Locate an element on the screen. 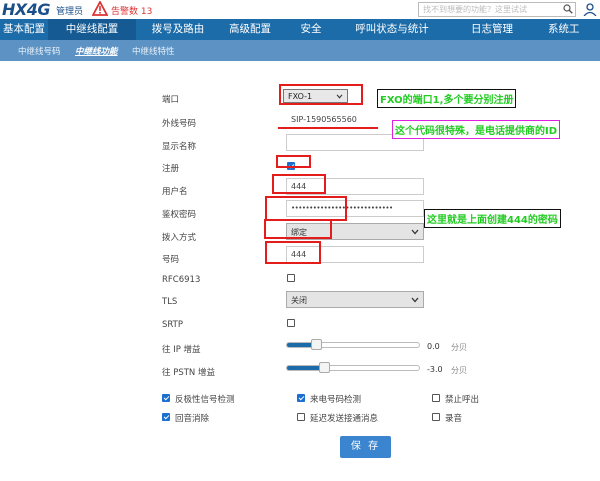 The image size is (600, 481). annotation-box-port is located at coordinates (321, 94).